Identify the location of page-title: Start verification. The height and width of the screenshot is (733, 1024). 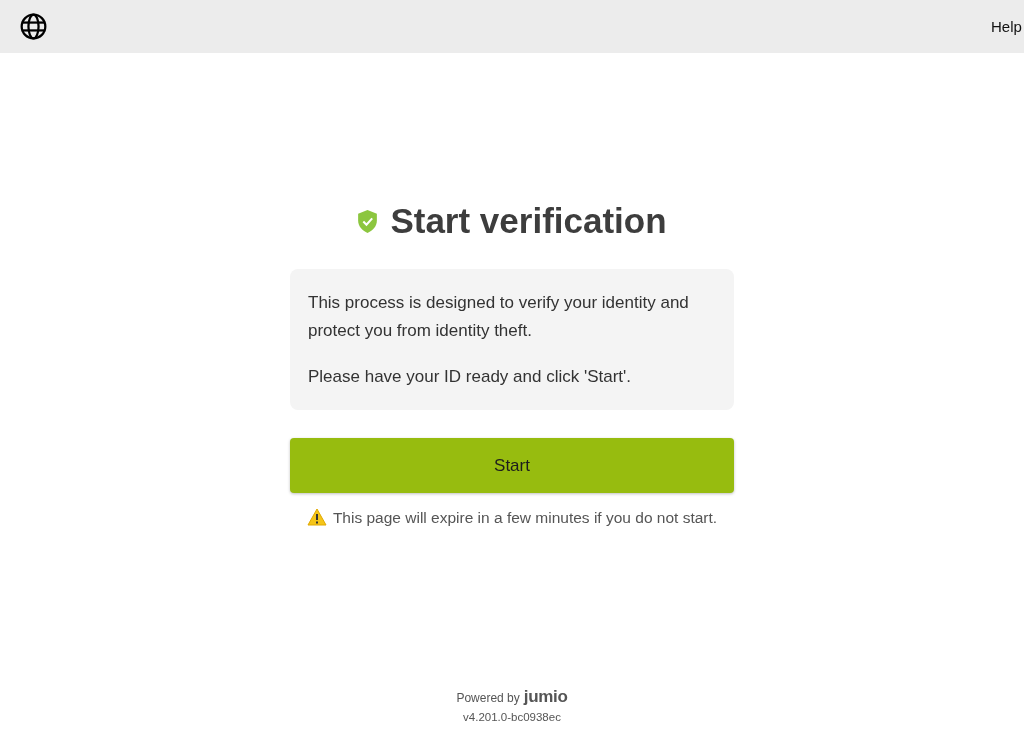
(528, 221).